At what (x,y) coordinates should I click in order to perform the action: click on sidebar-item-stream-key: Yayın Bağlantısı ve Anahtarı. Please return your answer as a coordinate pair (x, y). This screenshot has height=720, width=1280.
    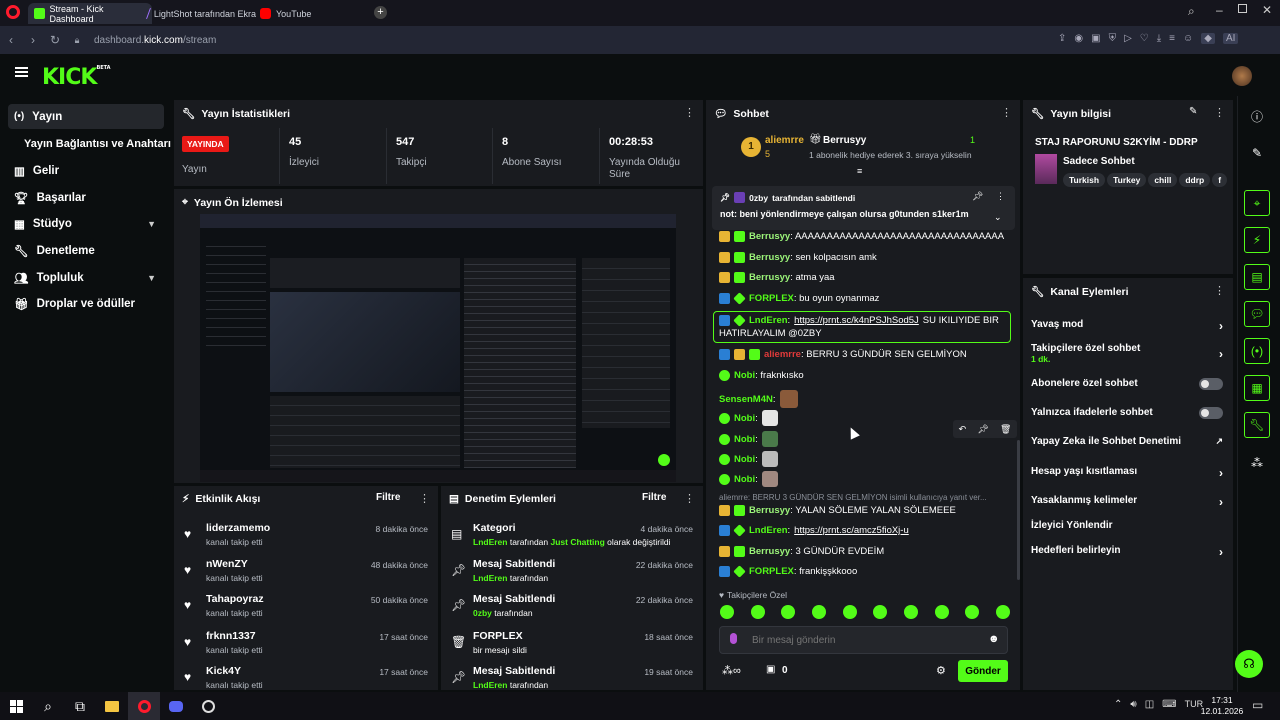
    Looking at the image, I should click on (96, 143).